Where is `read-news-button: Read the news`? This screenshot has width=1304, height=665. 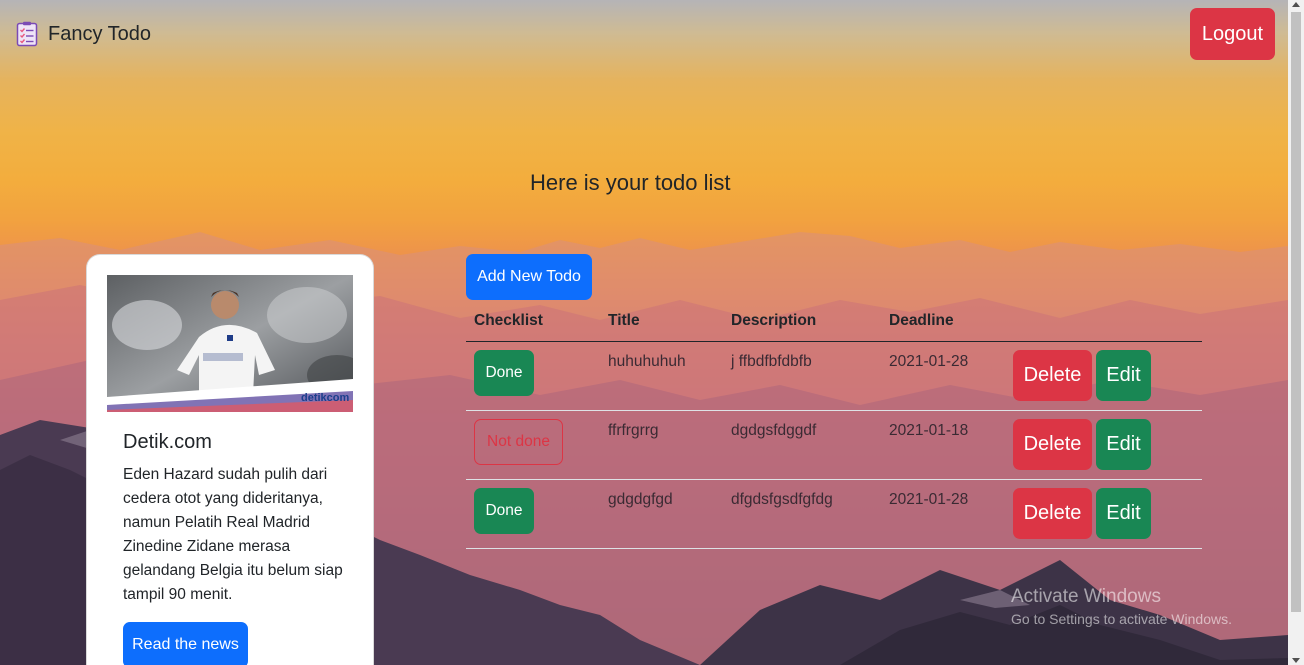 read-news-button: Read the news is located at coordinates (185, 643).